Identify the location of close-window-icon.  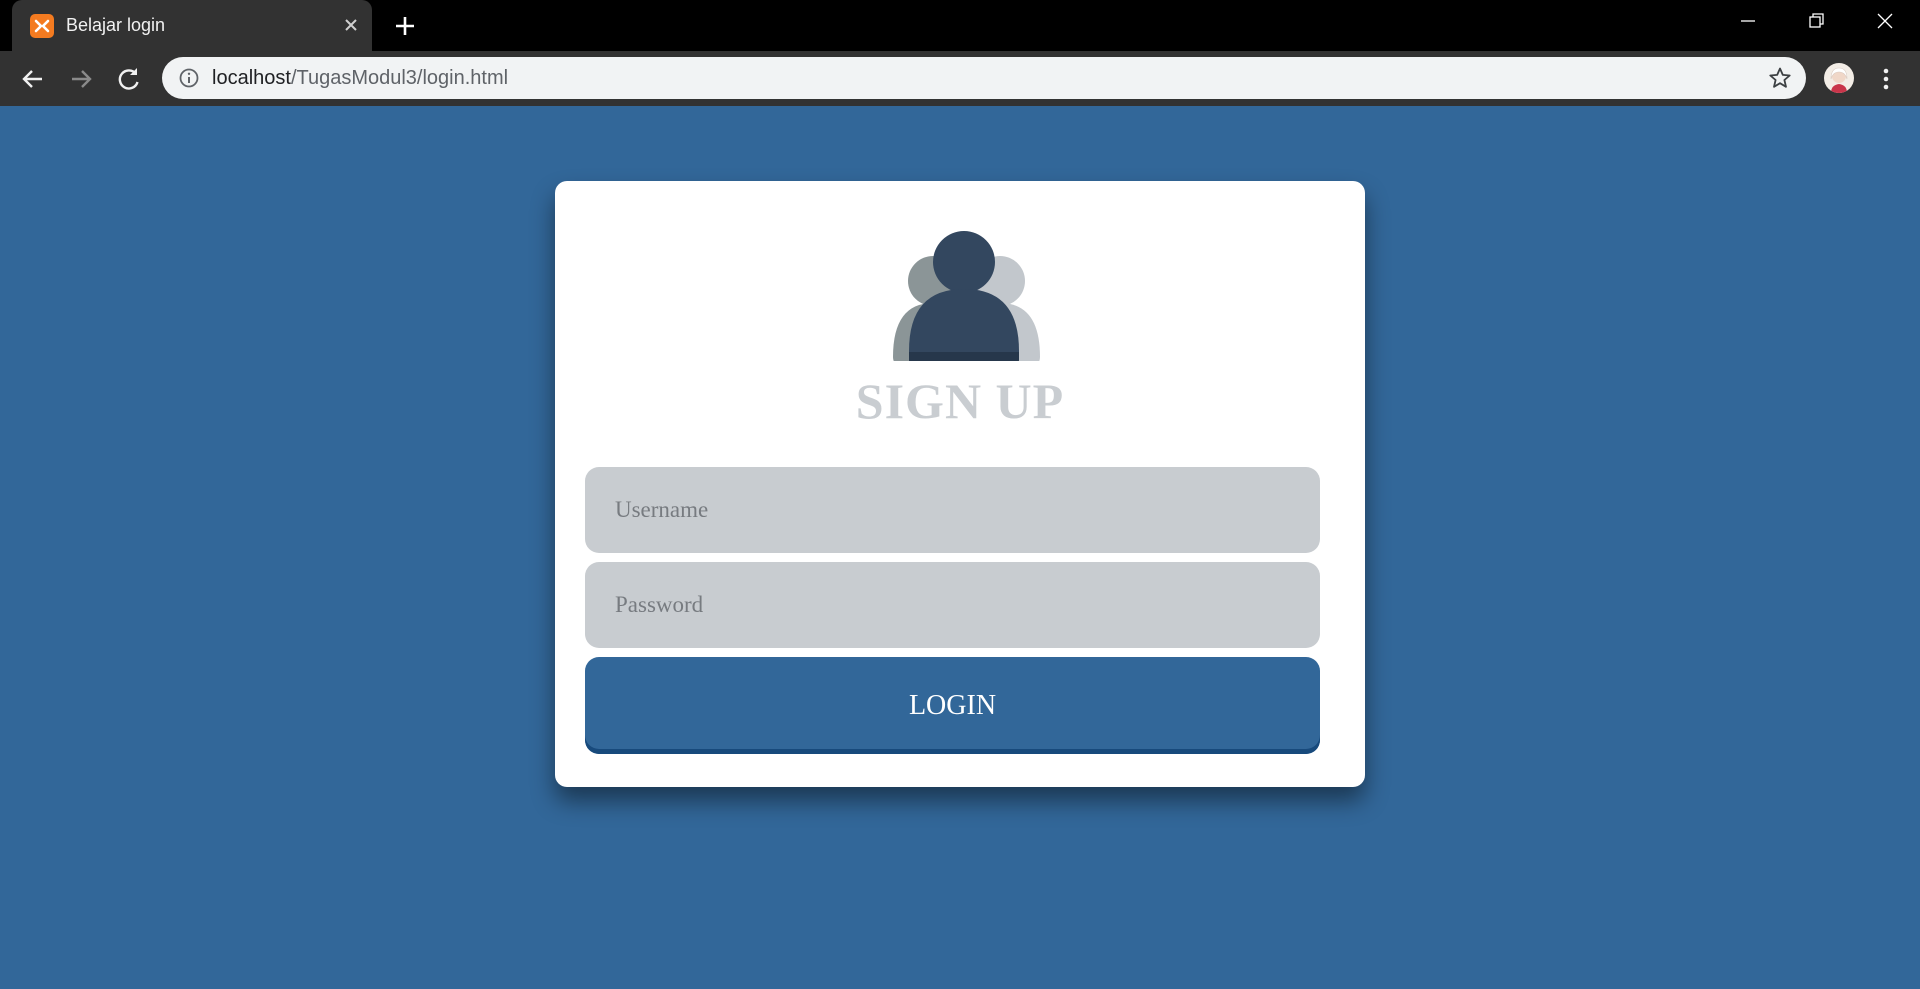
(1885, 22).